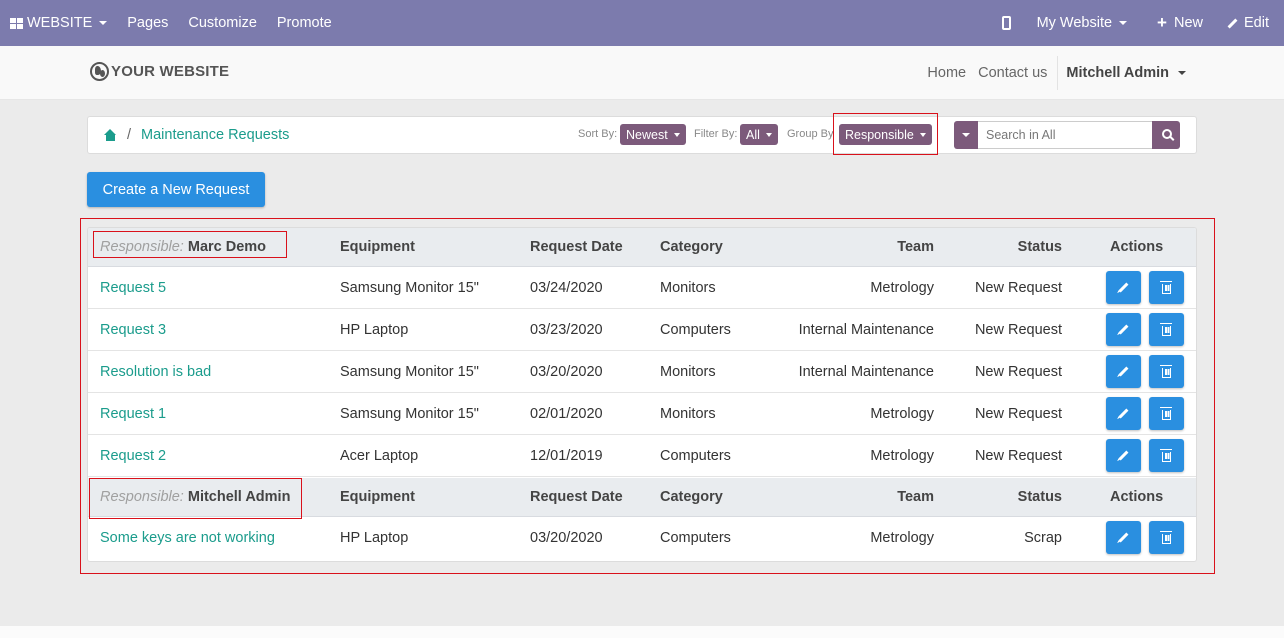 This screenshot has width=1284, height=638. I want to click on group-name: Mitchell Admin, so click(239, 497).